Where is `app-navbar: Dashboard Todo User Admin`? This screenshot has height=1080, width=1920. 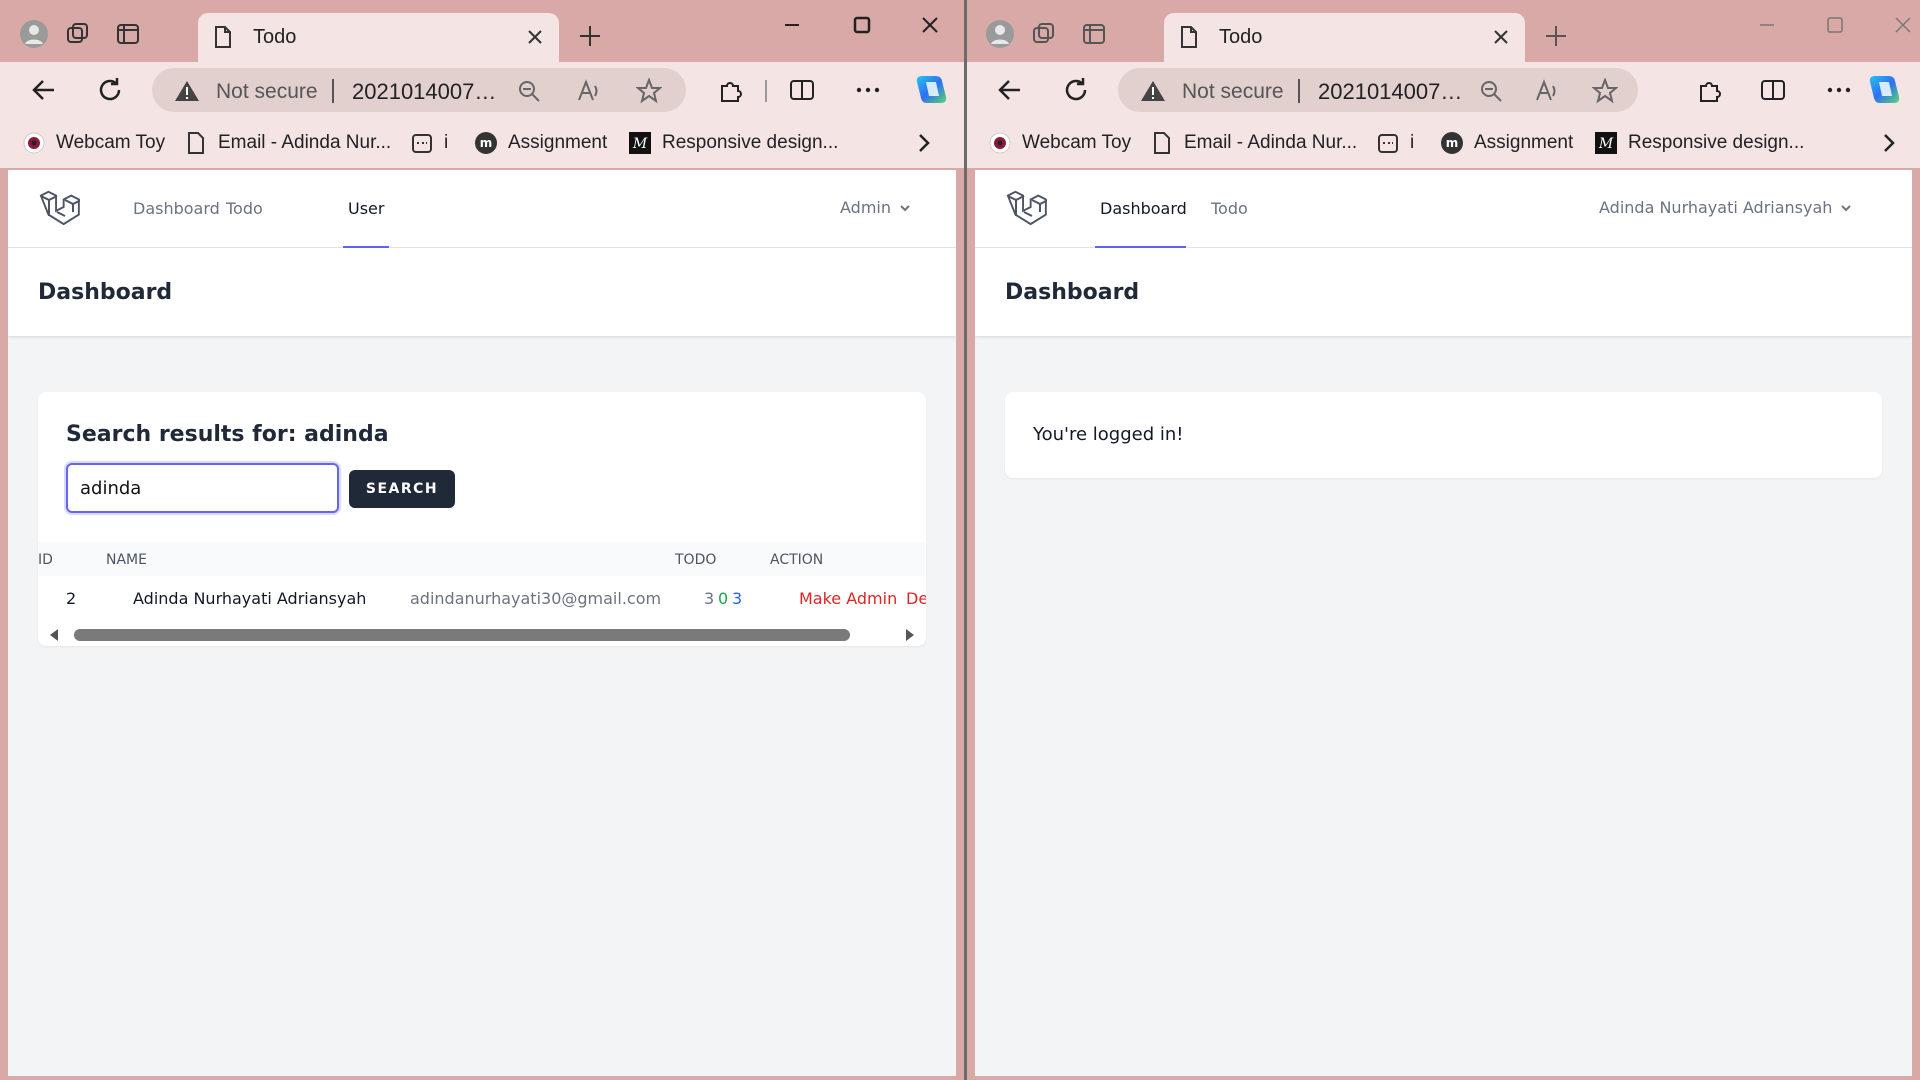 app-navbar: Dashboard Todo User Admin is located at coordinates (482, 209).